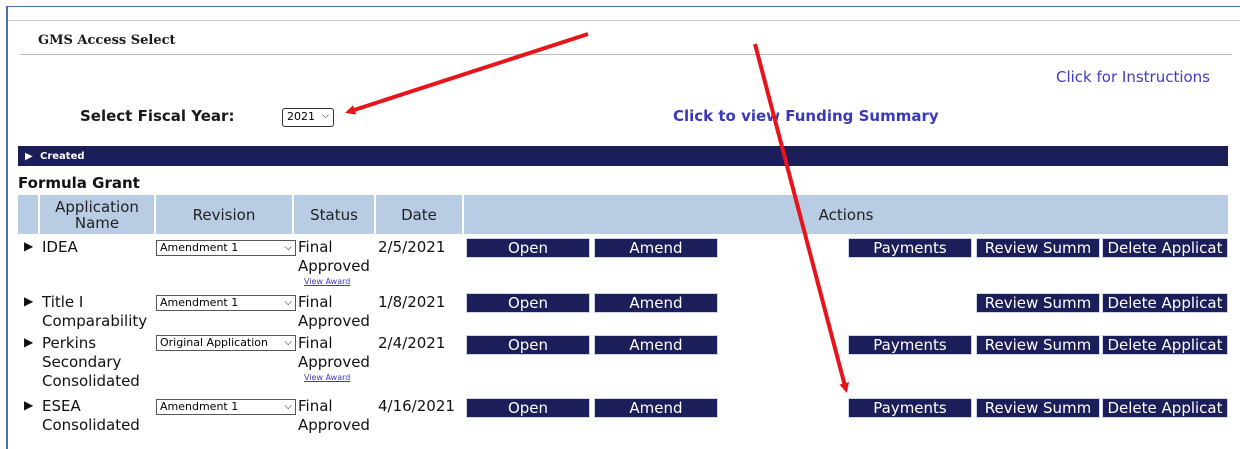 This screenshot has height=449, width=1240. What do you see at coordinates (224, 214) in the screenshot?
I see `column-header-revision: Revision` at bounding box center [224, 214].